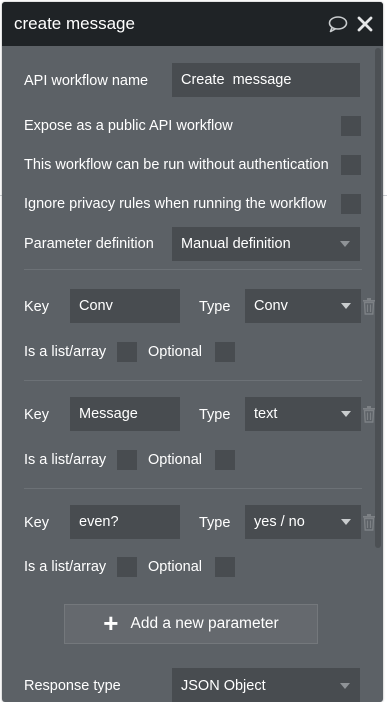 This screenshot has height=702, width=387. Describe the element at coordinates (303, 414) in the screenshot. I see `param-type-dropdown: text` at that location.